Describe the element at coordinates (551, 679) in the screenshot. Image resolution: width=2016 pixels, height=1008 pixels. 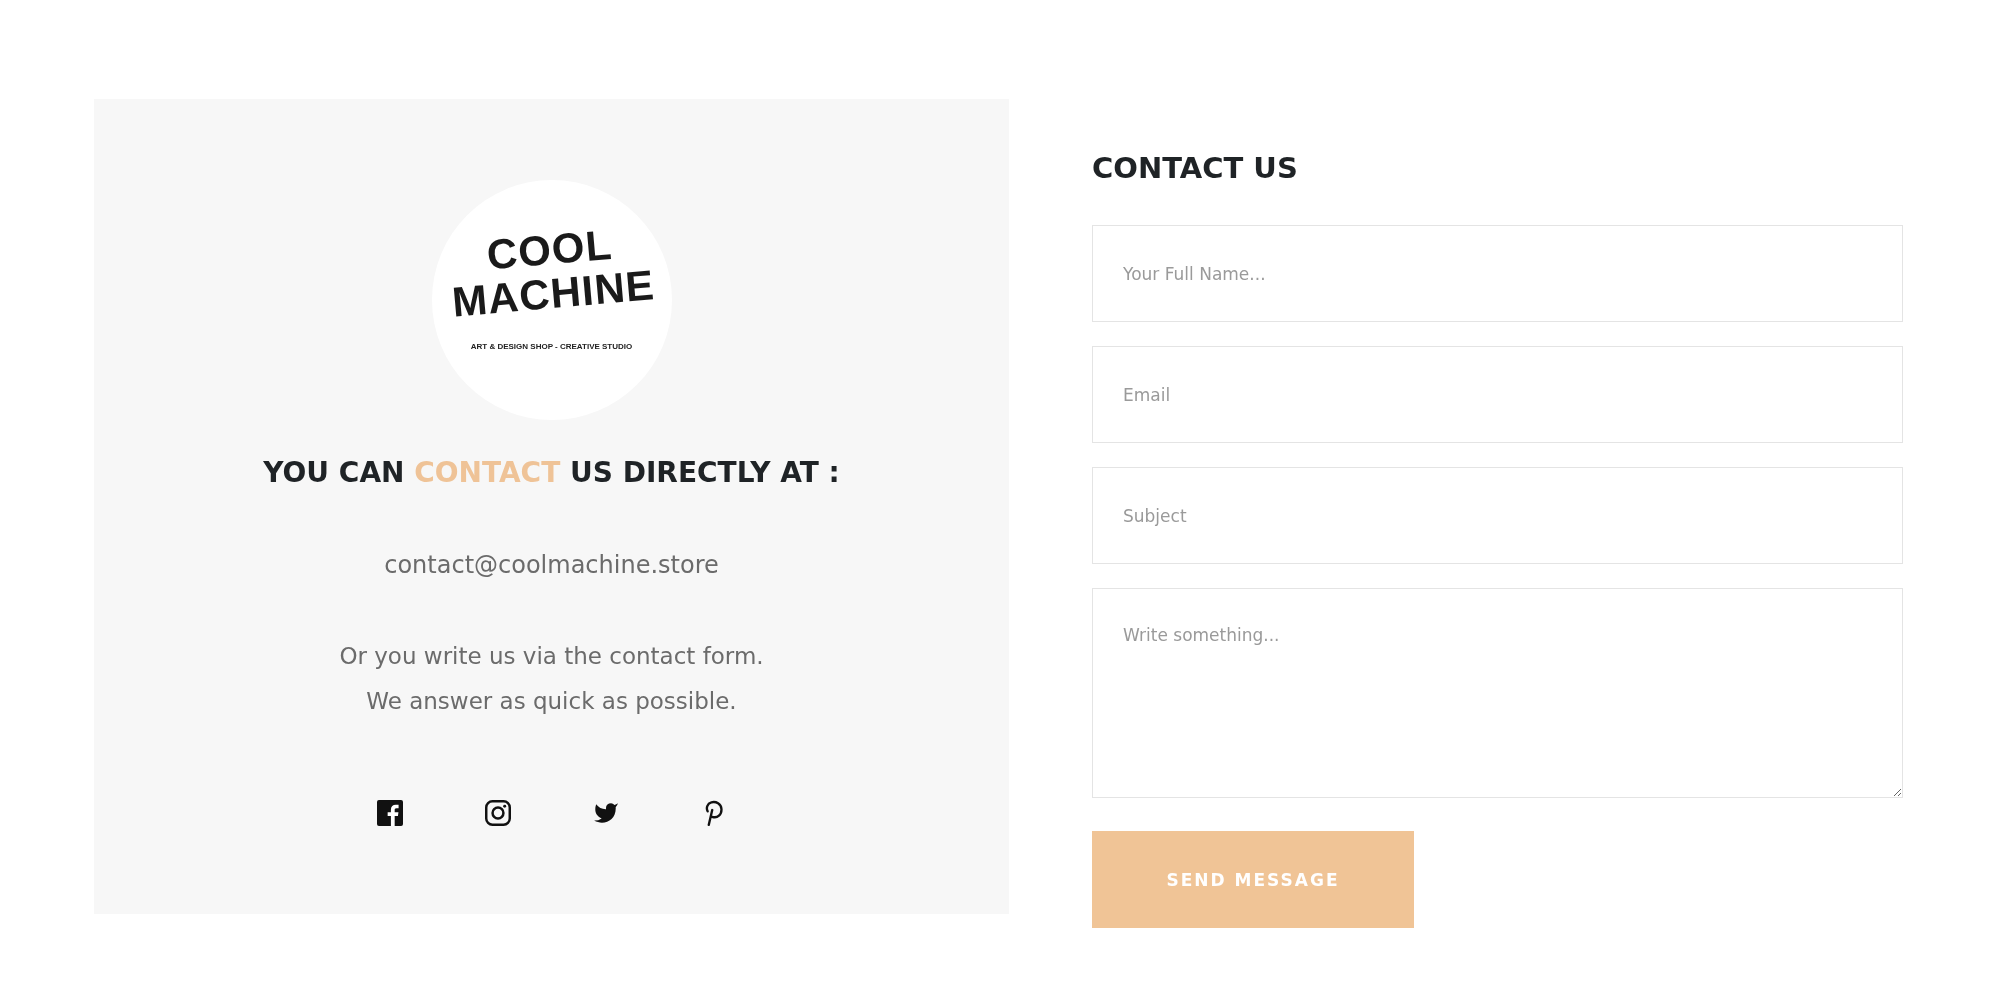
I see `contact-note: Or you write us via the contact form. We answer as quick as possible.` at that location.